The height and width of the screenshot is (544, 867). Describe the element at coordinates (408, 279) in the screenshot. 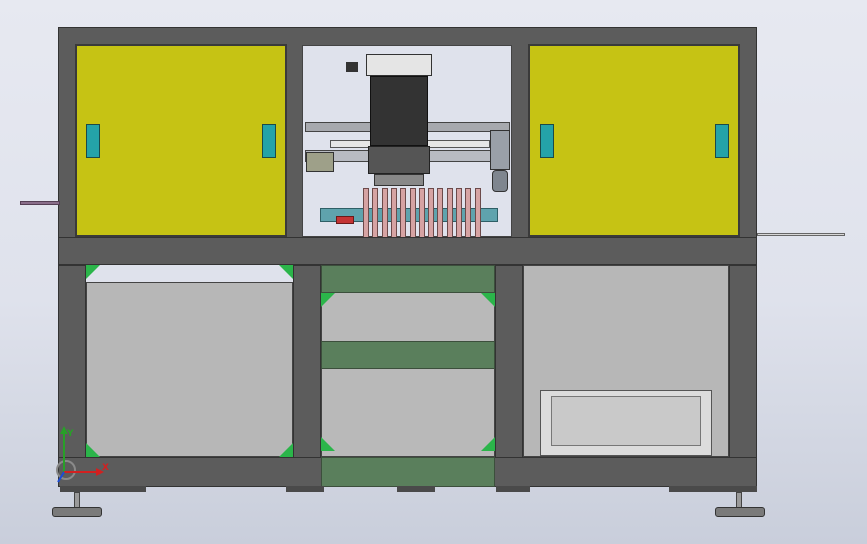

I see `green-panel-top` at that location.